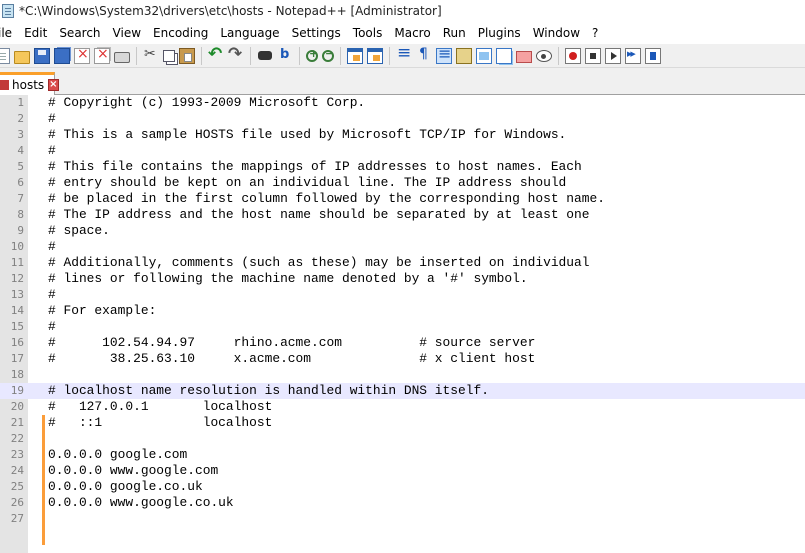 This screenshot has width=805, height=553. What do you see at coordinates (122, 57) in the screenshot?
I see `print-icon` at bounding box center [122, 57].